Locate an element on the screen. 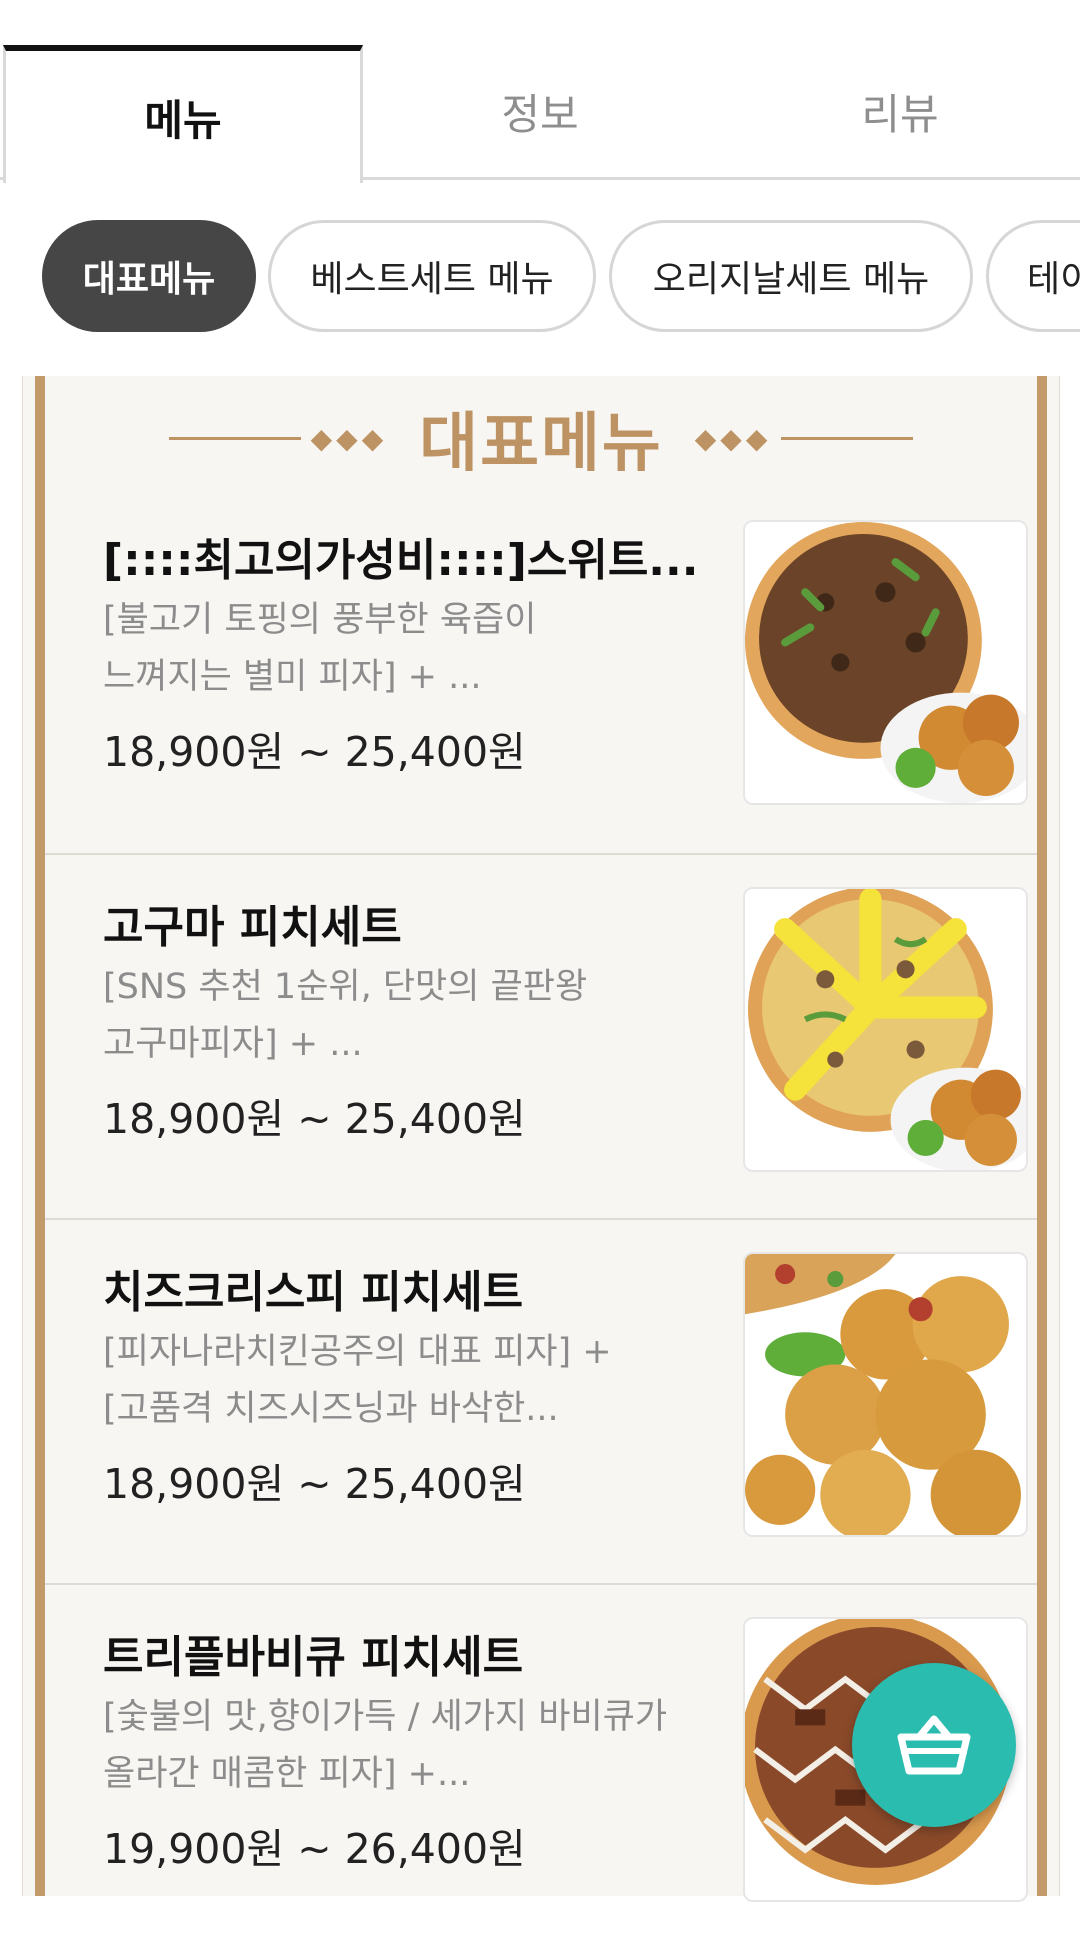 Image resolution: width=1080 pixels, height=1948 pixels. section-banner: ◆◆◆ 대표메뉴 ◆◆◆ is located at coordinates (541, 438).